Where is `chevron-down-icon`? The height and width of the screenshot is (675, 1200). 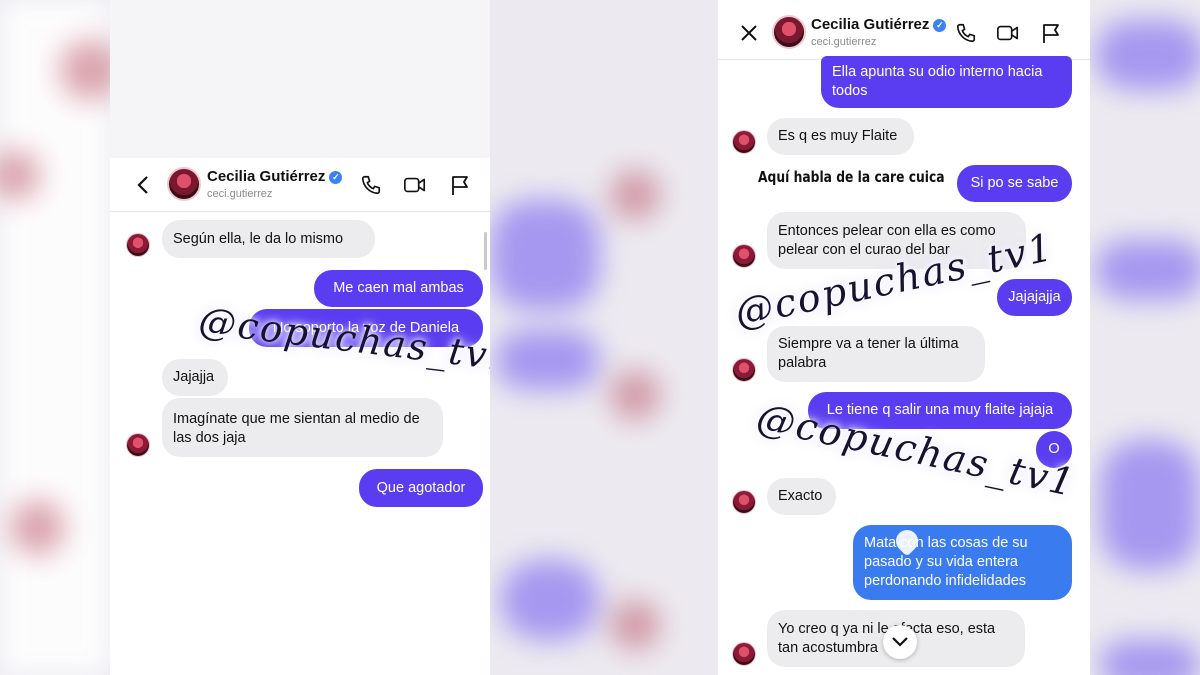
chevron-down-icon is located at coordinates (900, 642).